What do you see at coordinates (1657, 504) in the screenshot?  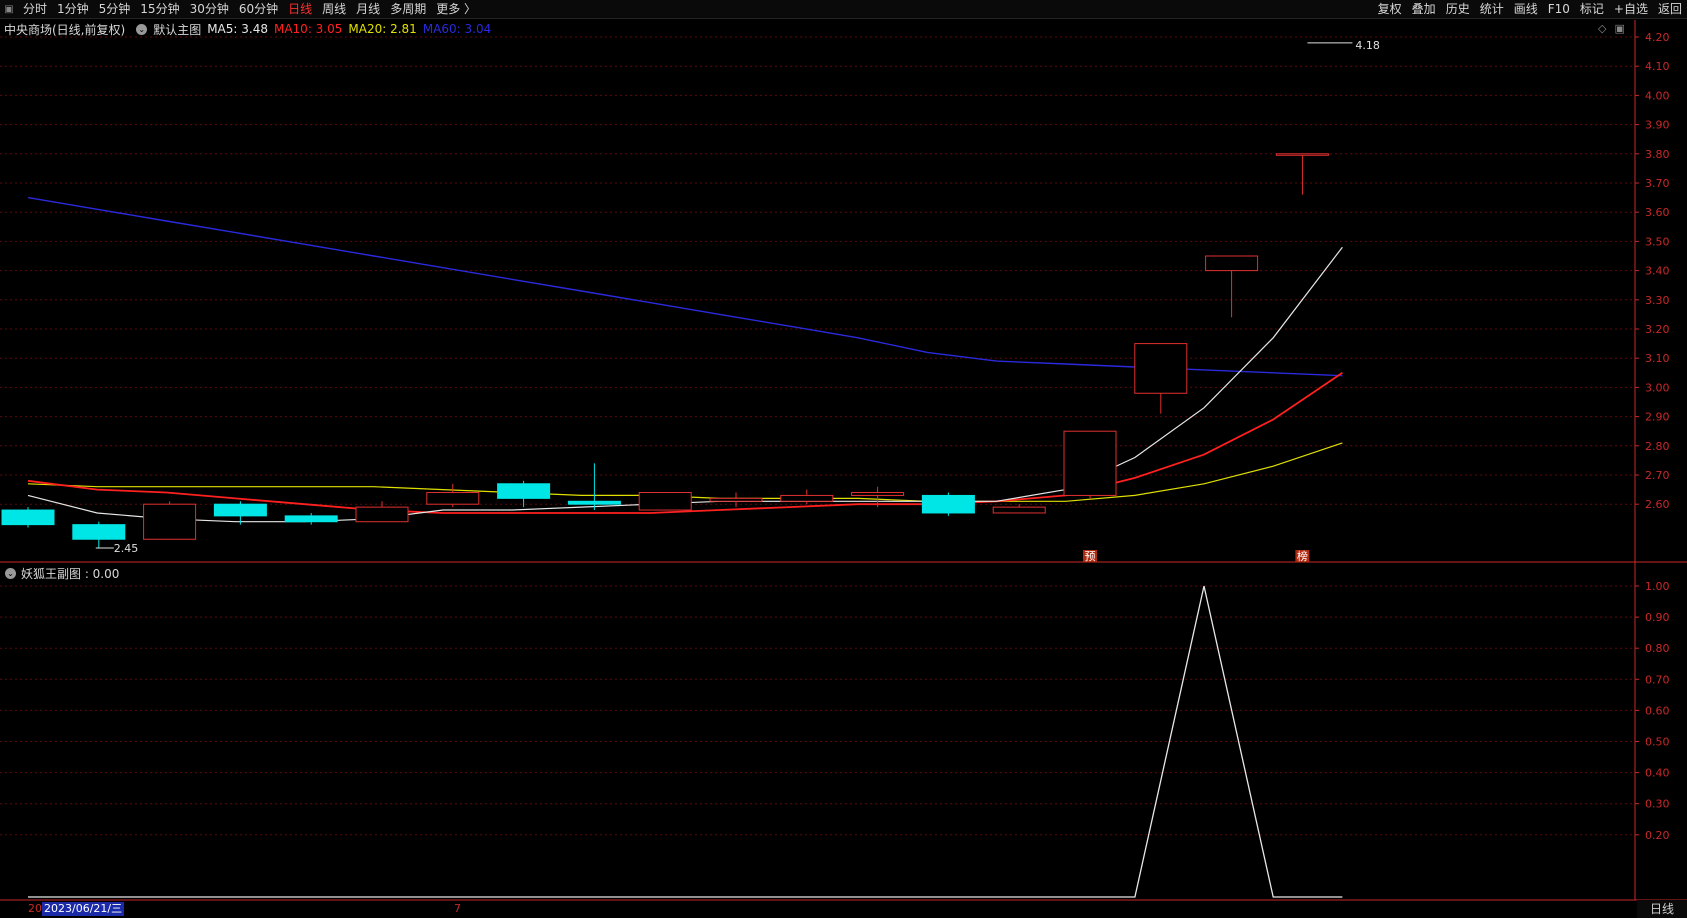 I see `price-tick-label: 2.60` at bounding box center [1657, 504].